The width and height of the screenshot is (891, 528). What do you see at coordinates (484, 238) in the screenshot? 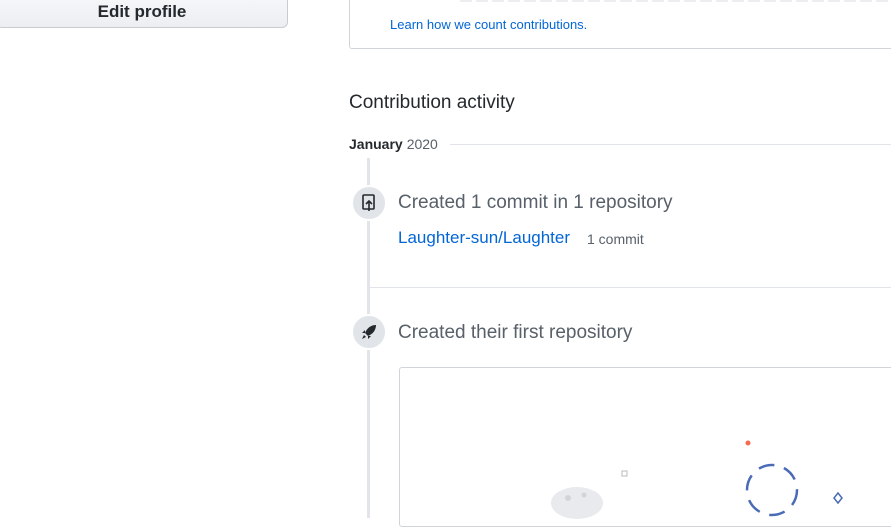
I see `repo-link: Laughter-sun/Laughter` at bounding box center [484, 238].